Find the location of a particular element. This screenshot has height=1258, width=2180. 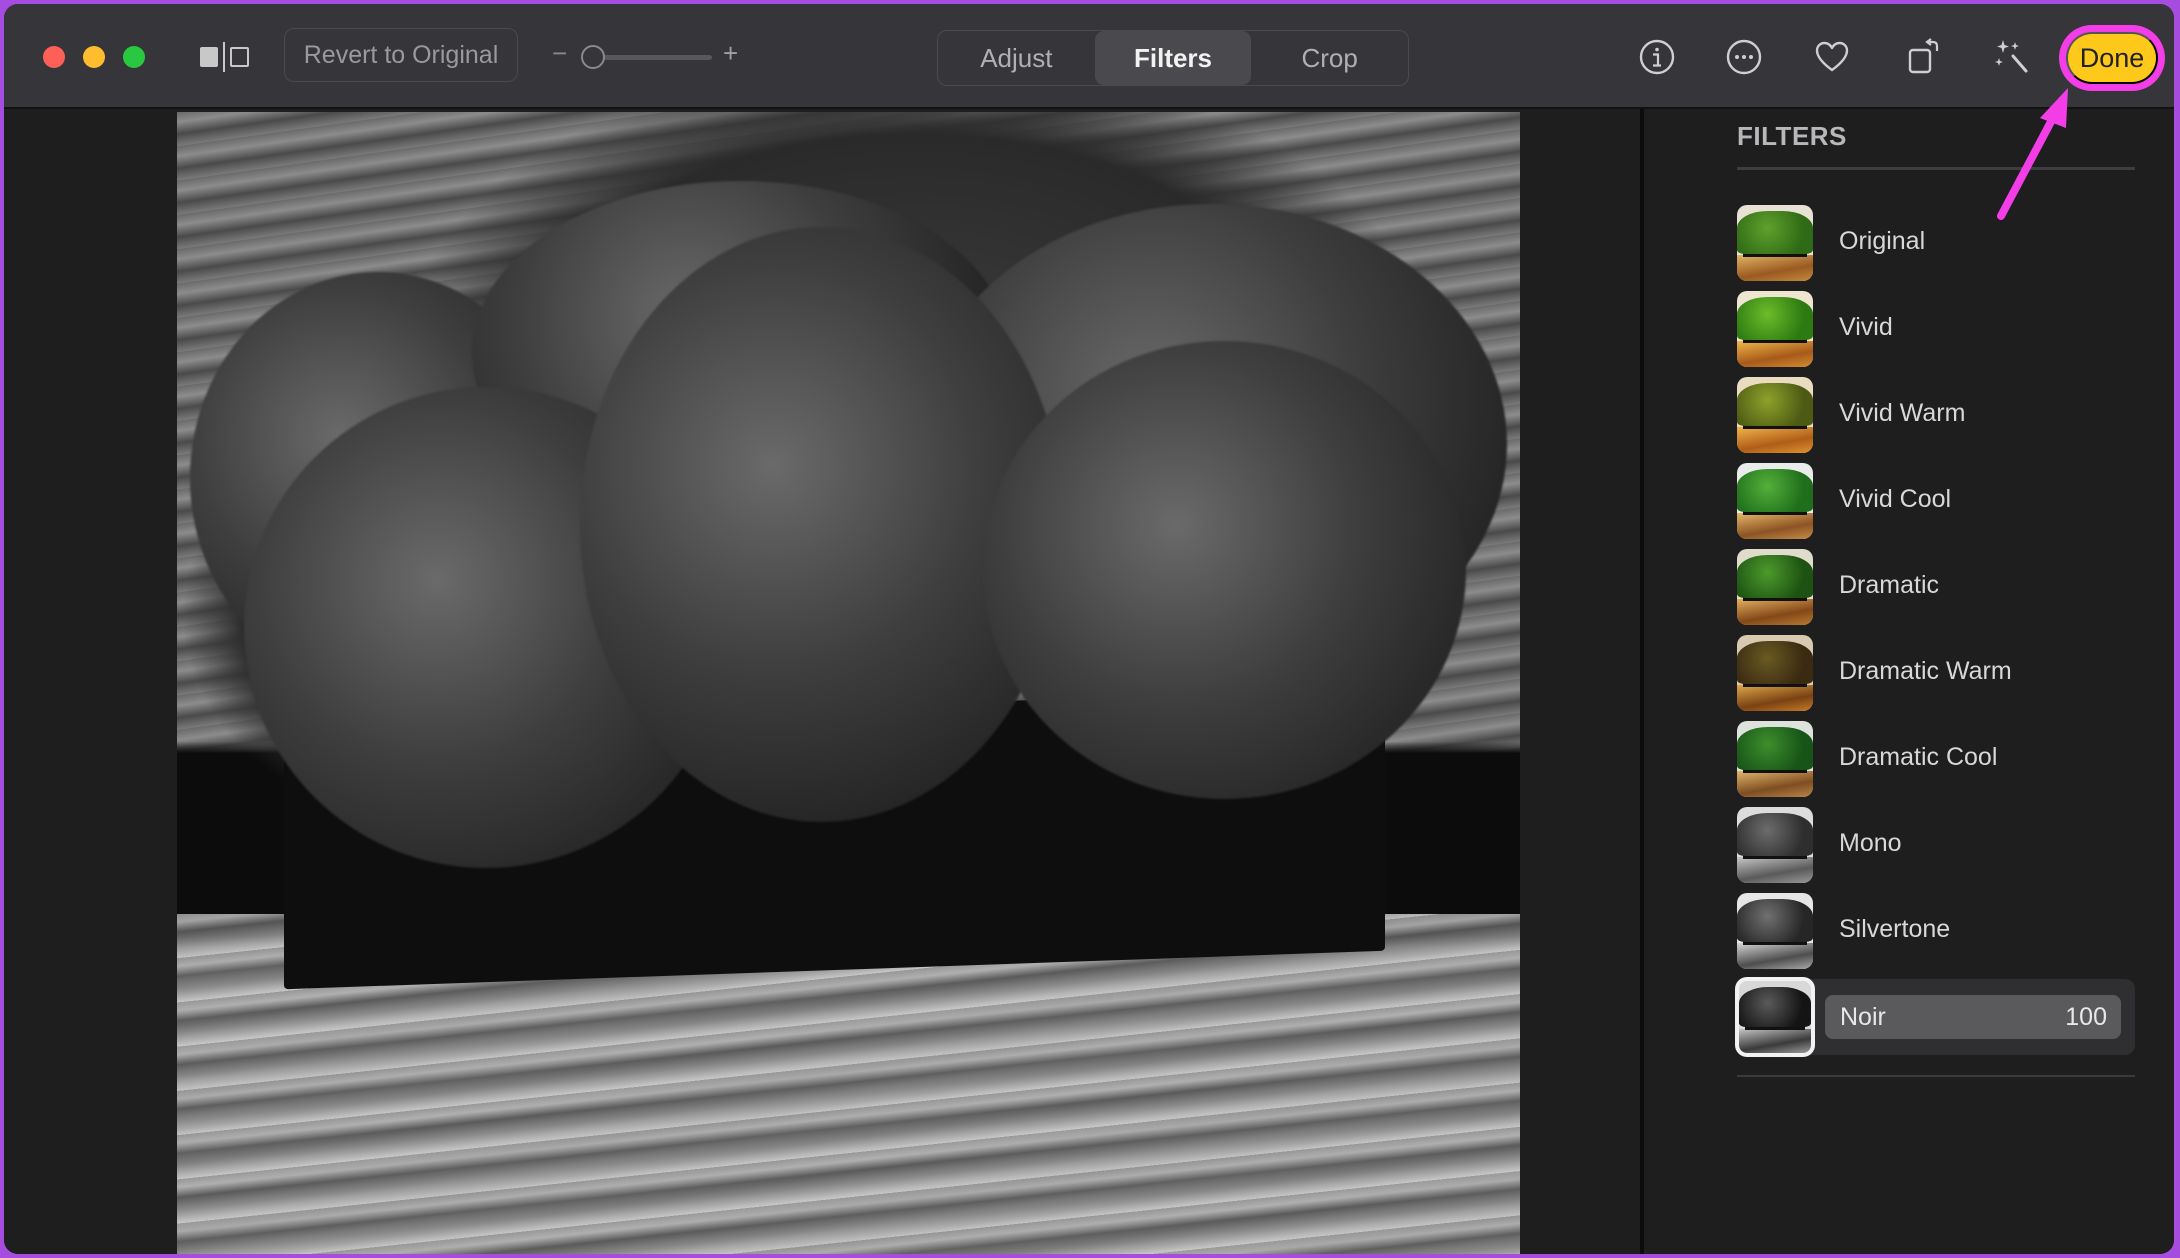

filter-label: Vivid Cool is located at coordinates (1895, 499).